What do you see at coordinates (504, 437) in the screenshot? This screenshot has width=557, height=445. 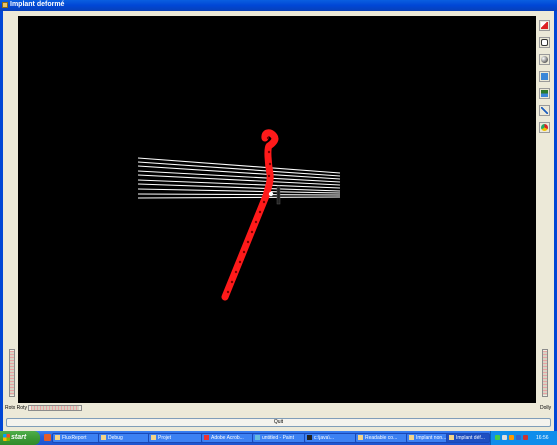 I see `volume-icon` at bounding box center [504, 437].